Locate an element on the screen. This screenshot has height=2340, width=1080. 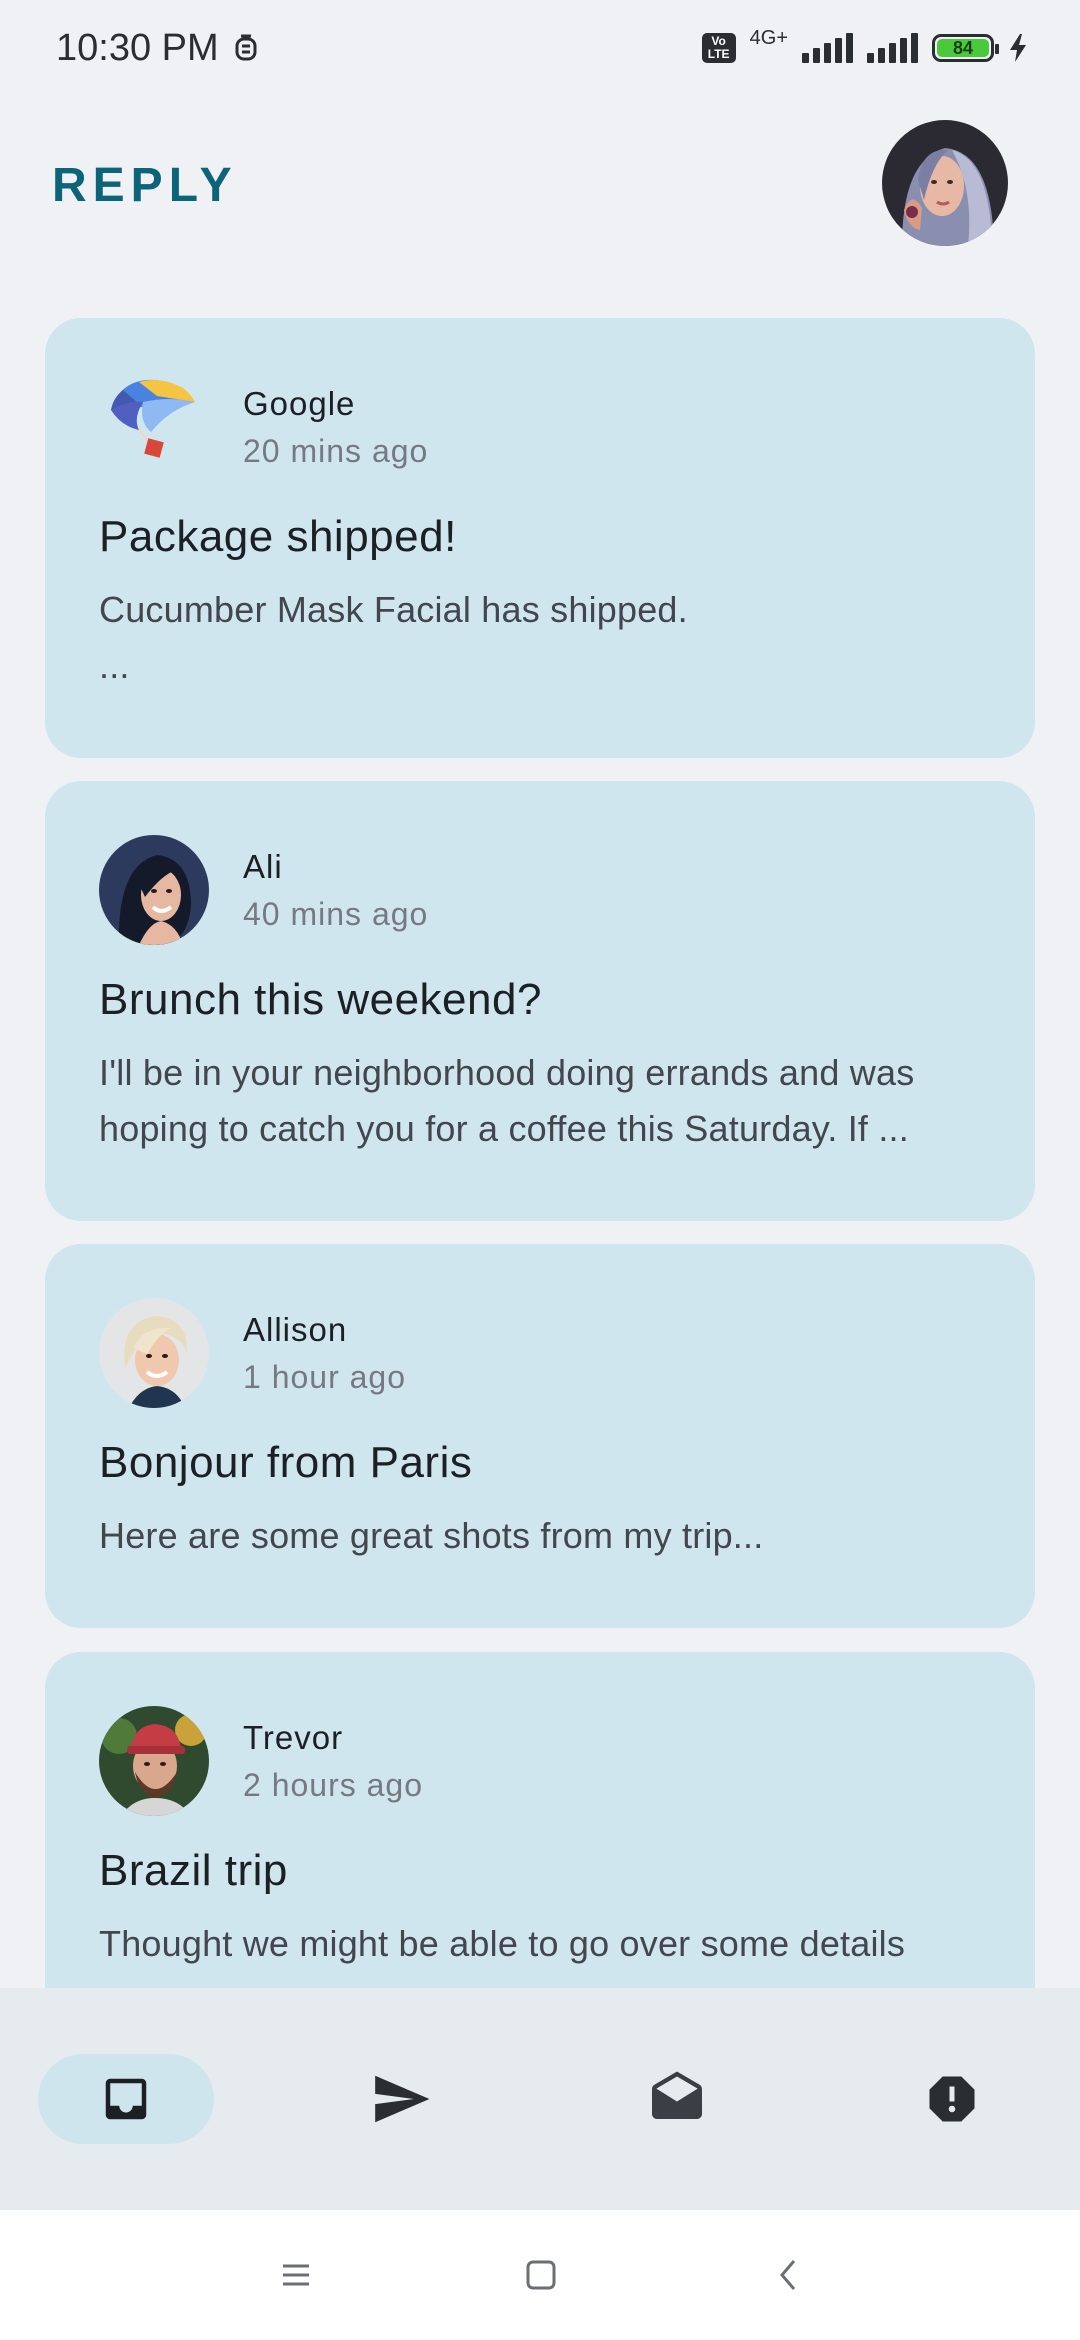
send-icon is located at coordinates (402, 2099).